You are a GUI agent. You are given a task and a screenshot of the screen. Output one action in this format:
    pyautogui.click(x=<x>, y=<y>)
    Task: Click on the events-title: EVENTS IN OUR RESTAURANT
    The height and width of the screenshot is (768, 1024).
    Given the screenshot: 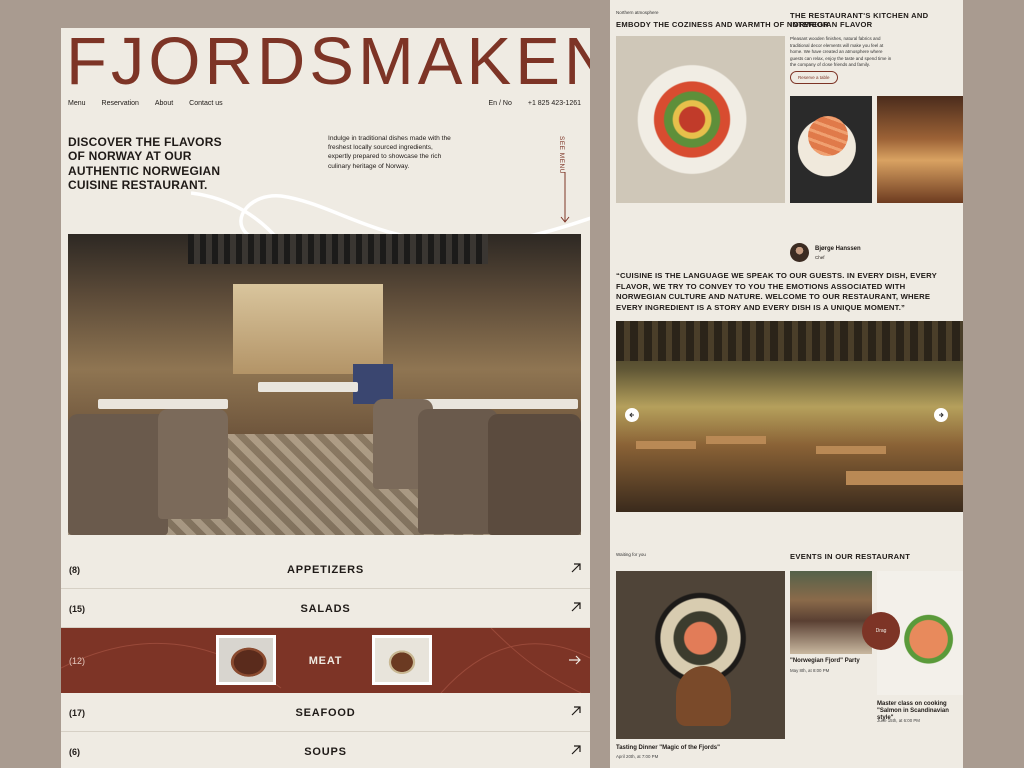 What is the action you would take?
    pyautogui.click(x=850, y=556)
    